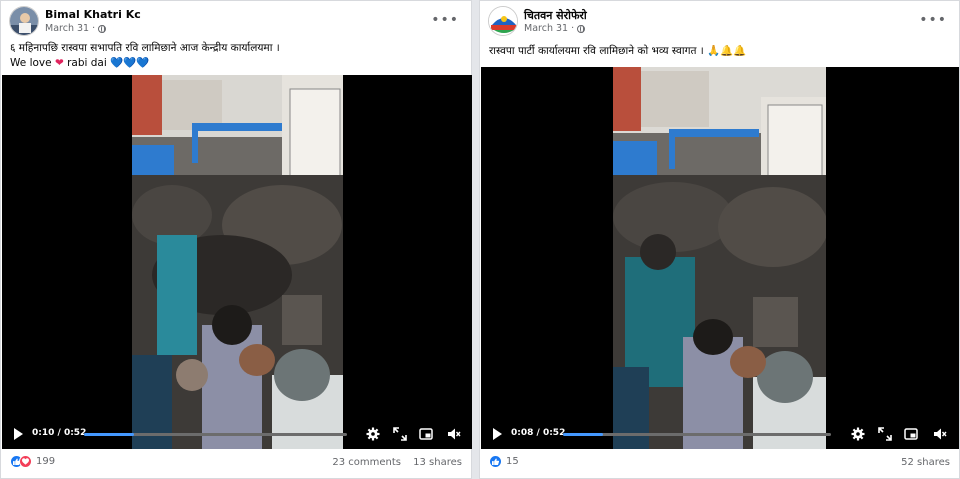  I want to click on video-time: 0:08 / 0:52, so click(538, 433).